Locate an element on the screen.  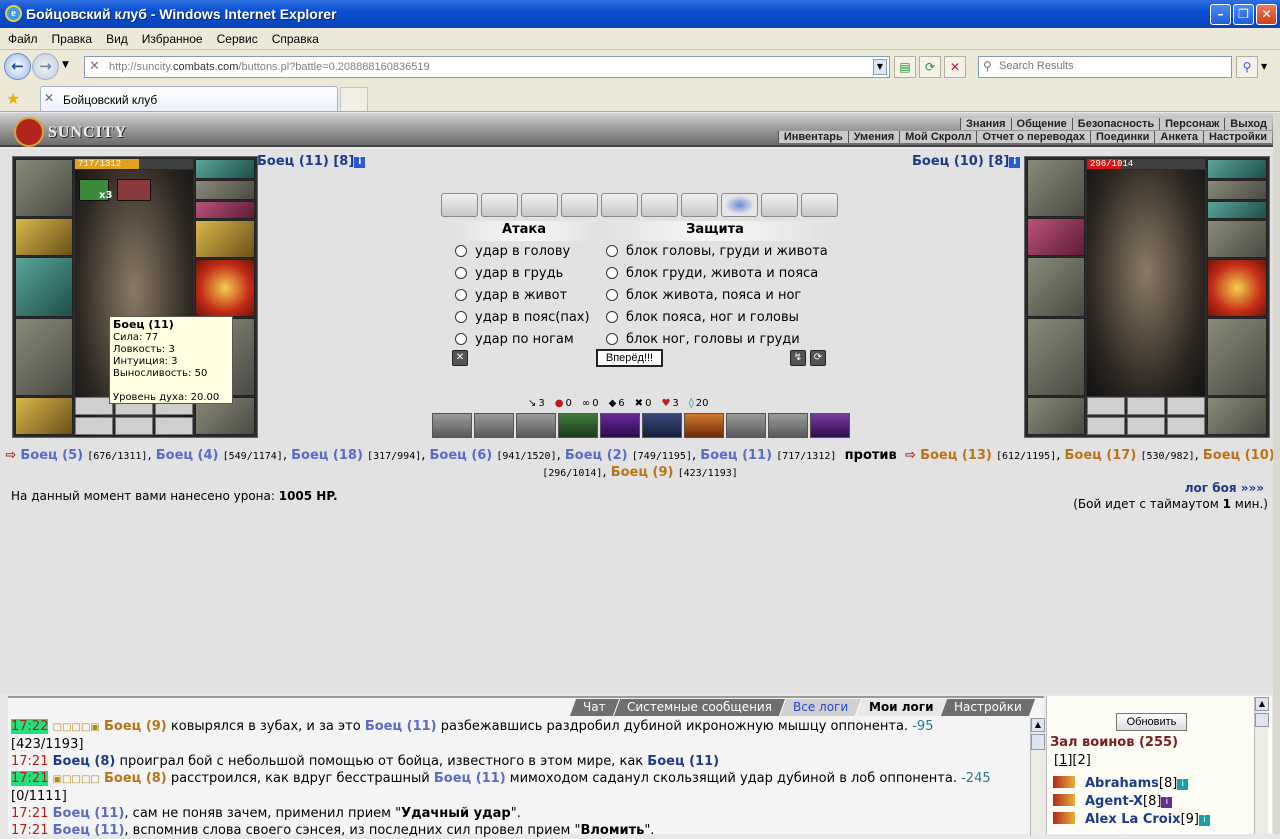
menu-exit: Выход is located at coordinates (1248, 124).